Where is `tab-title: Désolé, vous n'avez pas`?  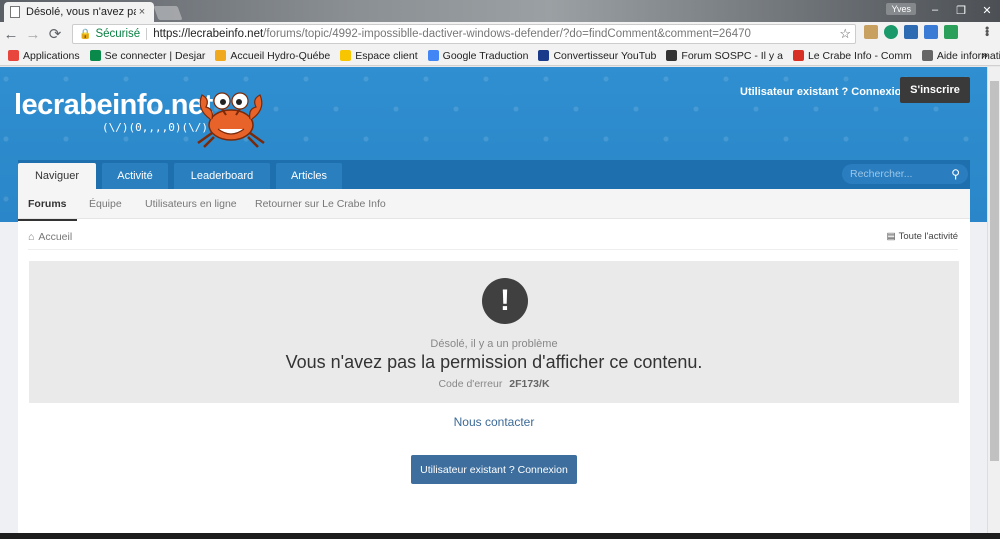 tab-title: Désolé, vous n'avez pas is located at coordinates (81, 12).